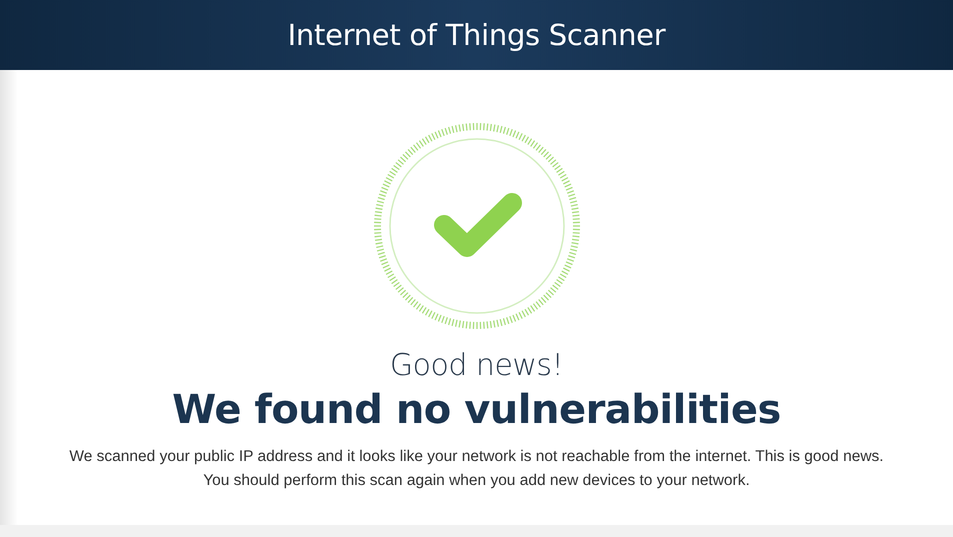 The image size is (953, 537). Describe the element at coordinates (477, 35) in the screenshot. I see `page-title: Internet of Things Scanner` at that location.